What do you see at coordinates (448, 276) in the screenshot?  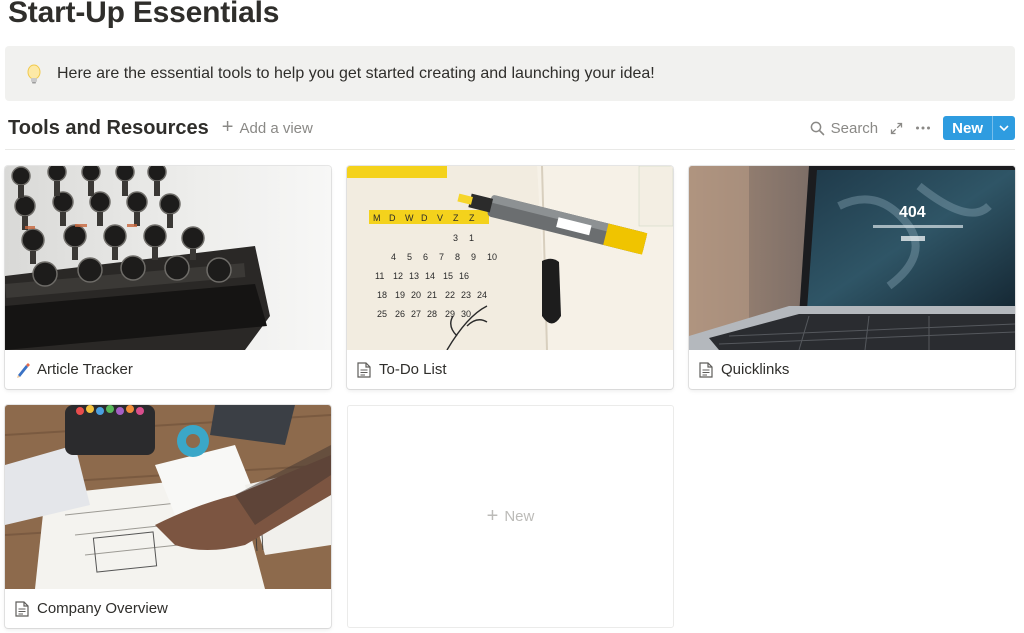 I see `svg-text: 15` at bounding box center [448, 276].